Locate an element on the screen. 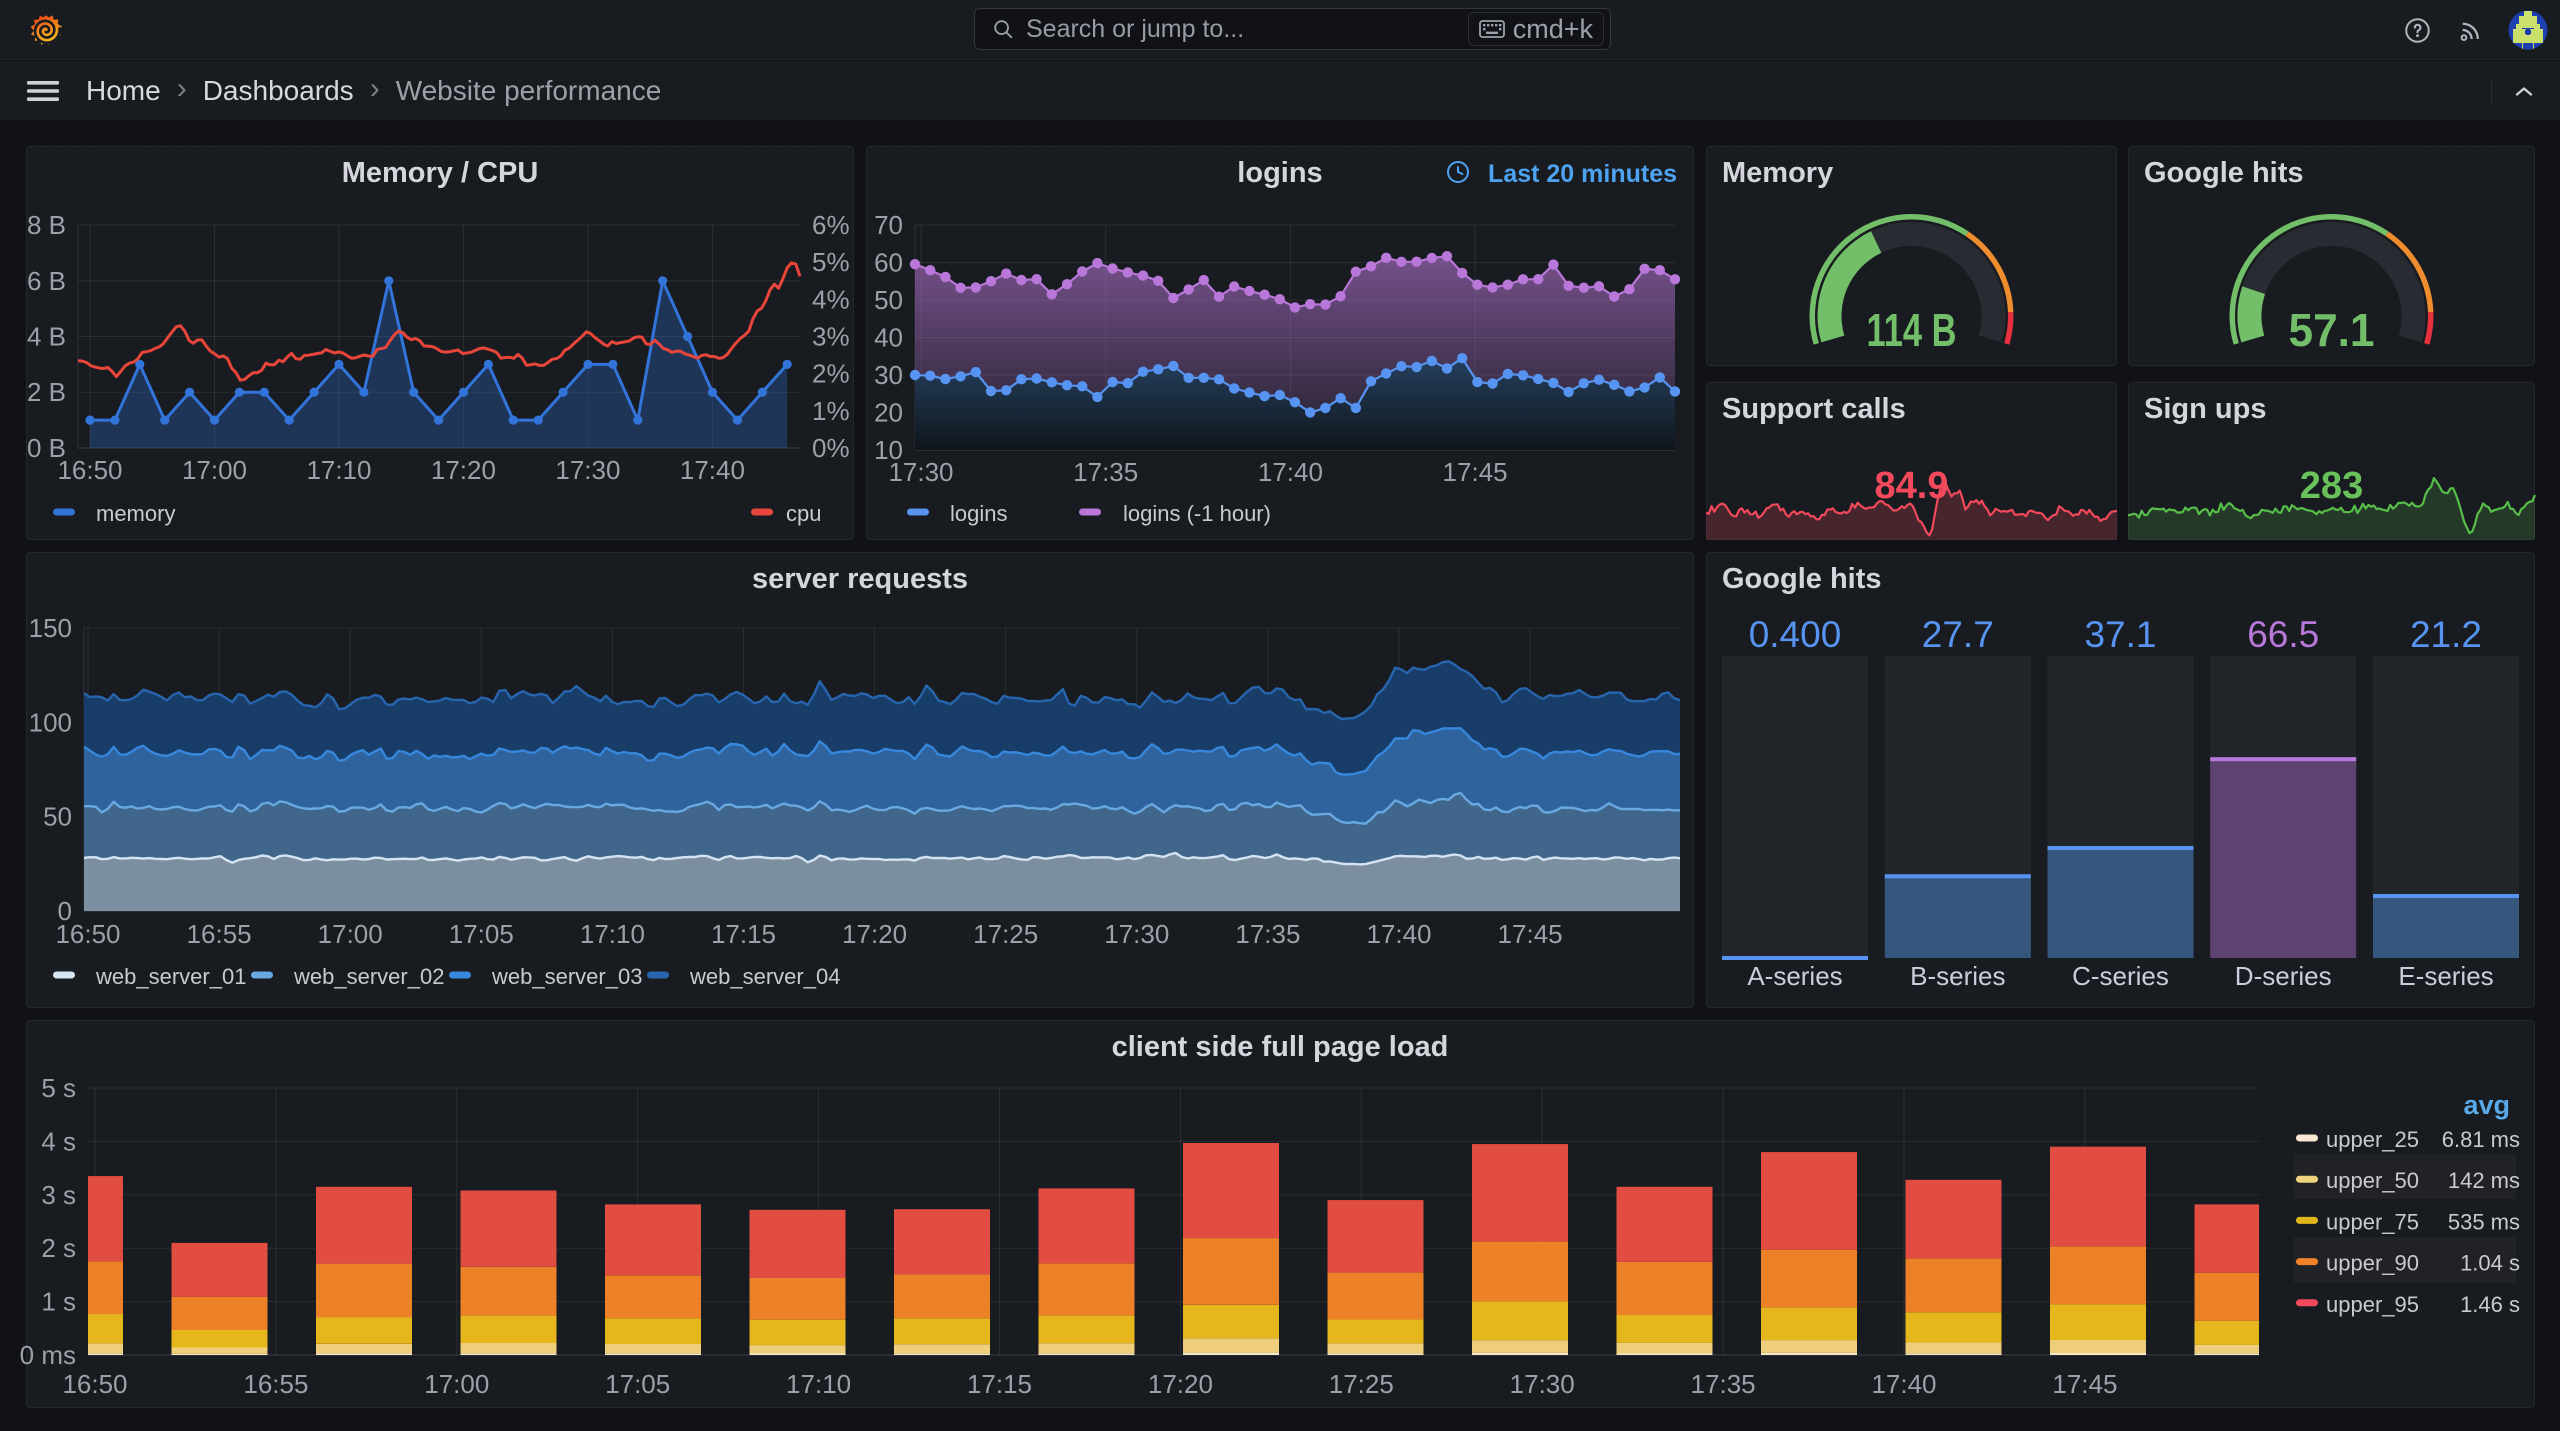 The image size is (2560, 1431). svg-text: server requests is located at coordinates (860, 579).